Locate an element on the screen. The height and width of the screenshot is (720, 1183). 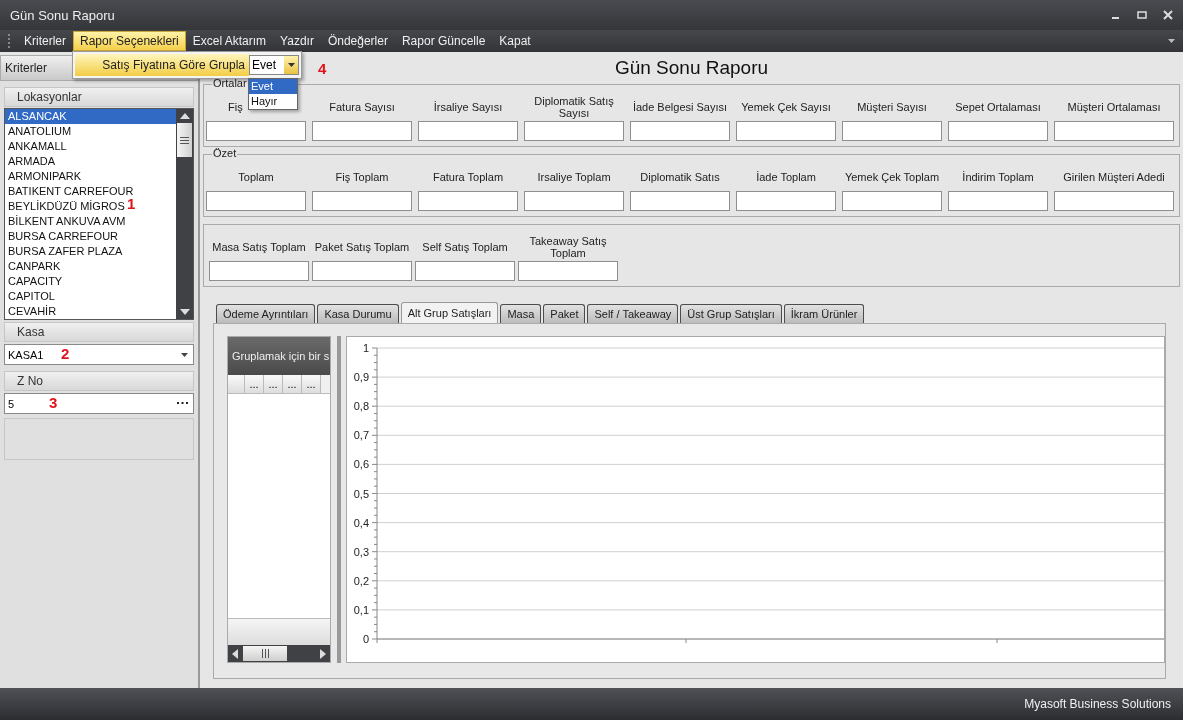
field-label: Fatura Toplam is located at coordinates (468, 177).